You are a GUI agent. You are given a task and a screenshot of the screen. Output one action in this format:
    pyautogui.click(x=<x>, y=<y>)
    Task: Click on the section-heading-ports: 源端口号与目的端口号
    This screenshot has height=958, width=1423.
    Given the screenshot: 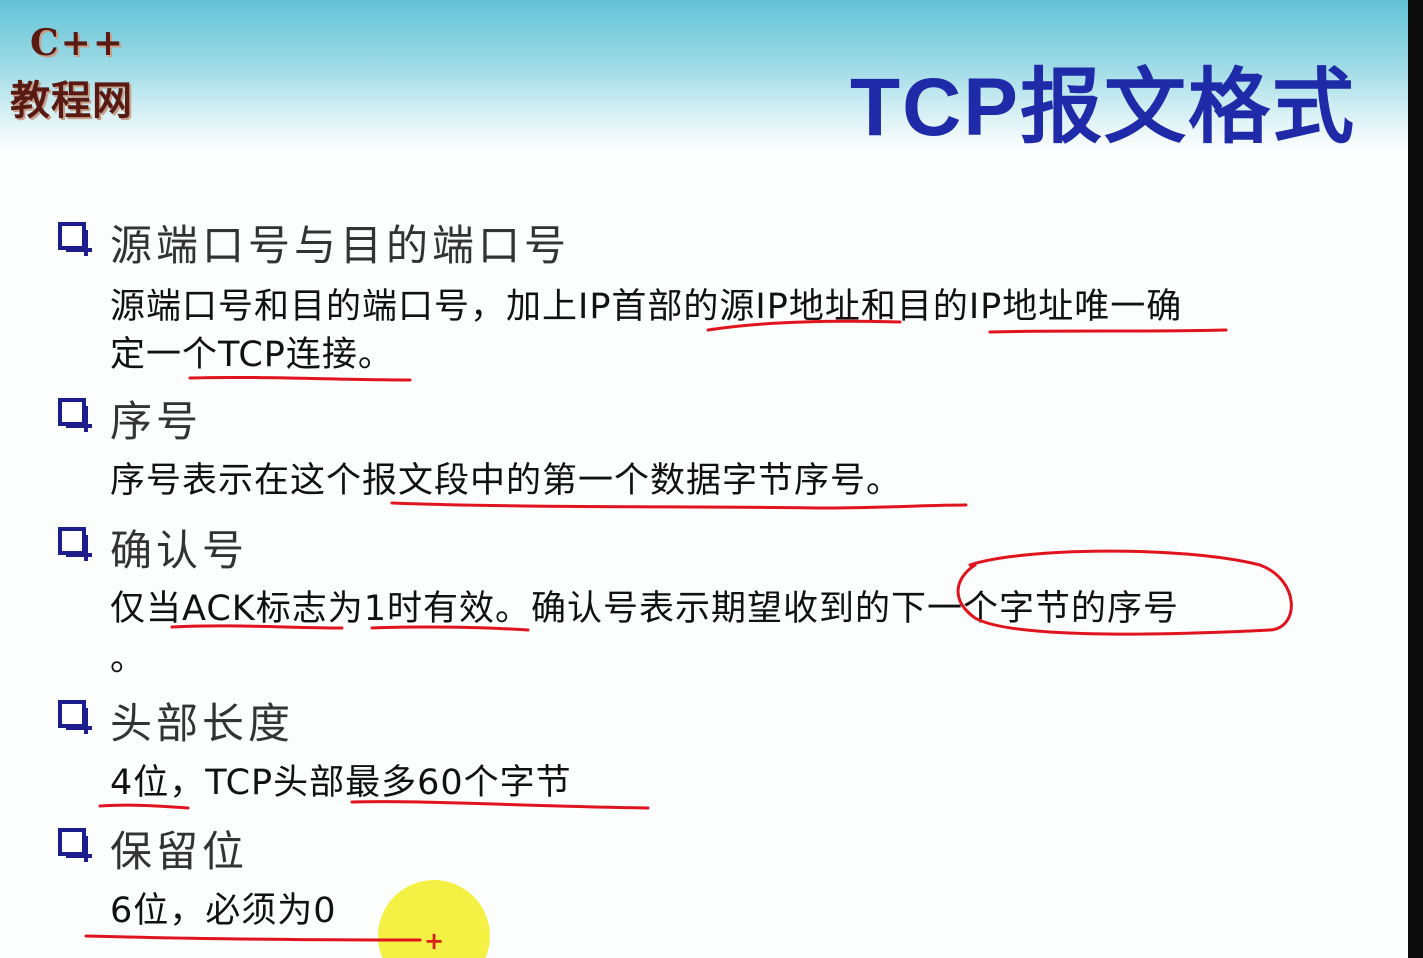 What is the action you would take?
    pyautogui.click(x=340, y=245)
    